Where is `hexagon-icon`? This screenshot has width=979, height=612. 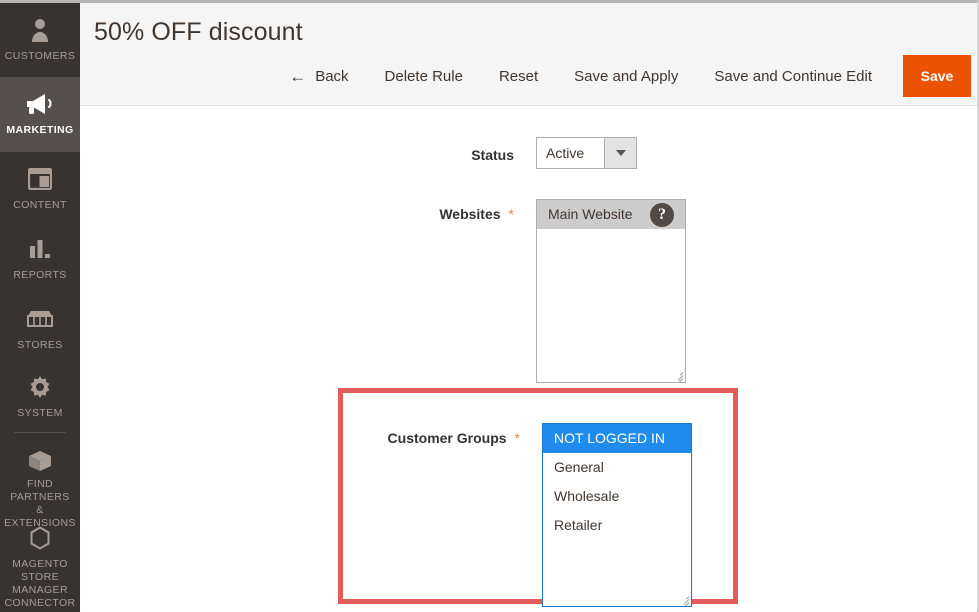
hexagon-icon is located at coordinates (40, 538).